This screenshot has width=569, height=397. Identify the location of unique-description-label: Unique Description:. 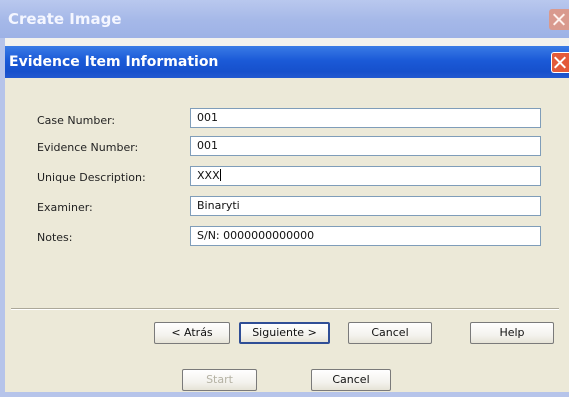
(91, 177).